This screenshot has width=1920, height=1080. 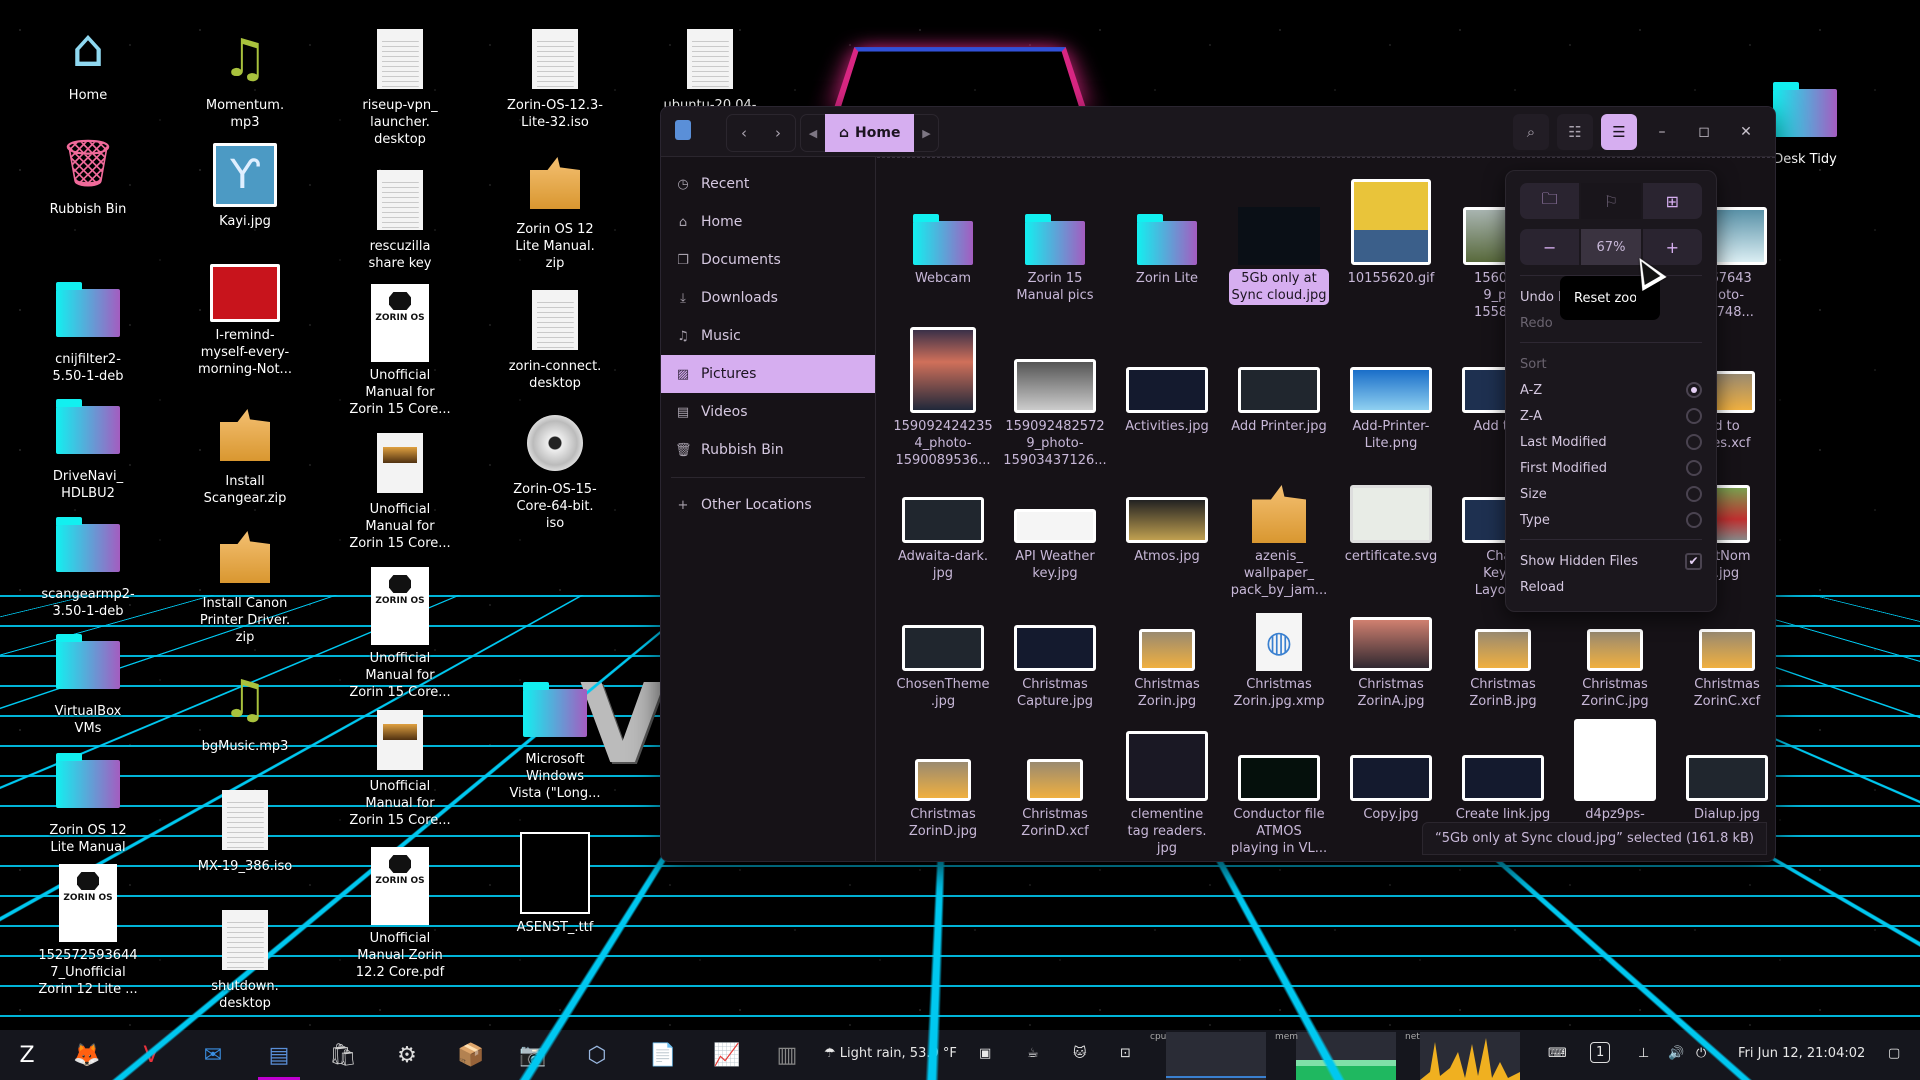 What do you see at coordinates (1391, 228) in the screenshot?
I see `file-item: 10155620.gif` at bounding box center [1391, 228].